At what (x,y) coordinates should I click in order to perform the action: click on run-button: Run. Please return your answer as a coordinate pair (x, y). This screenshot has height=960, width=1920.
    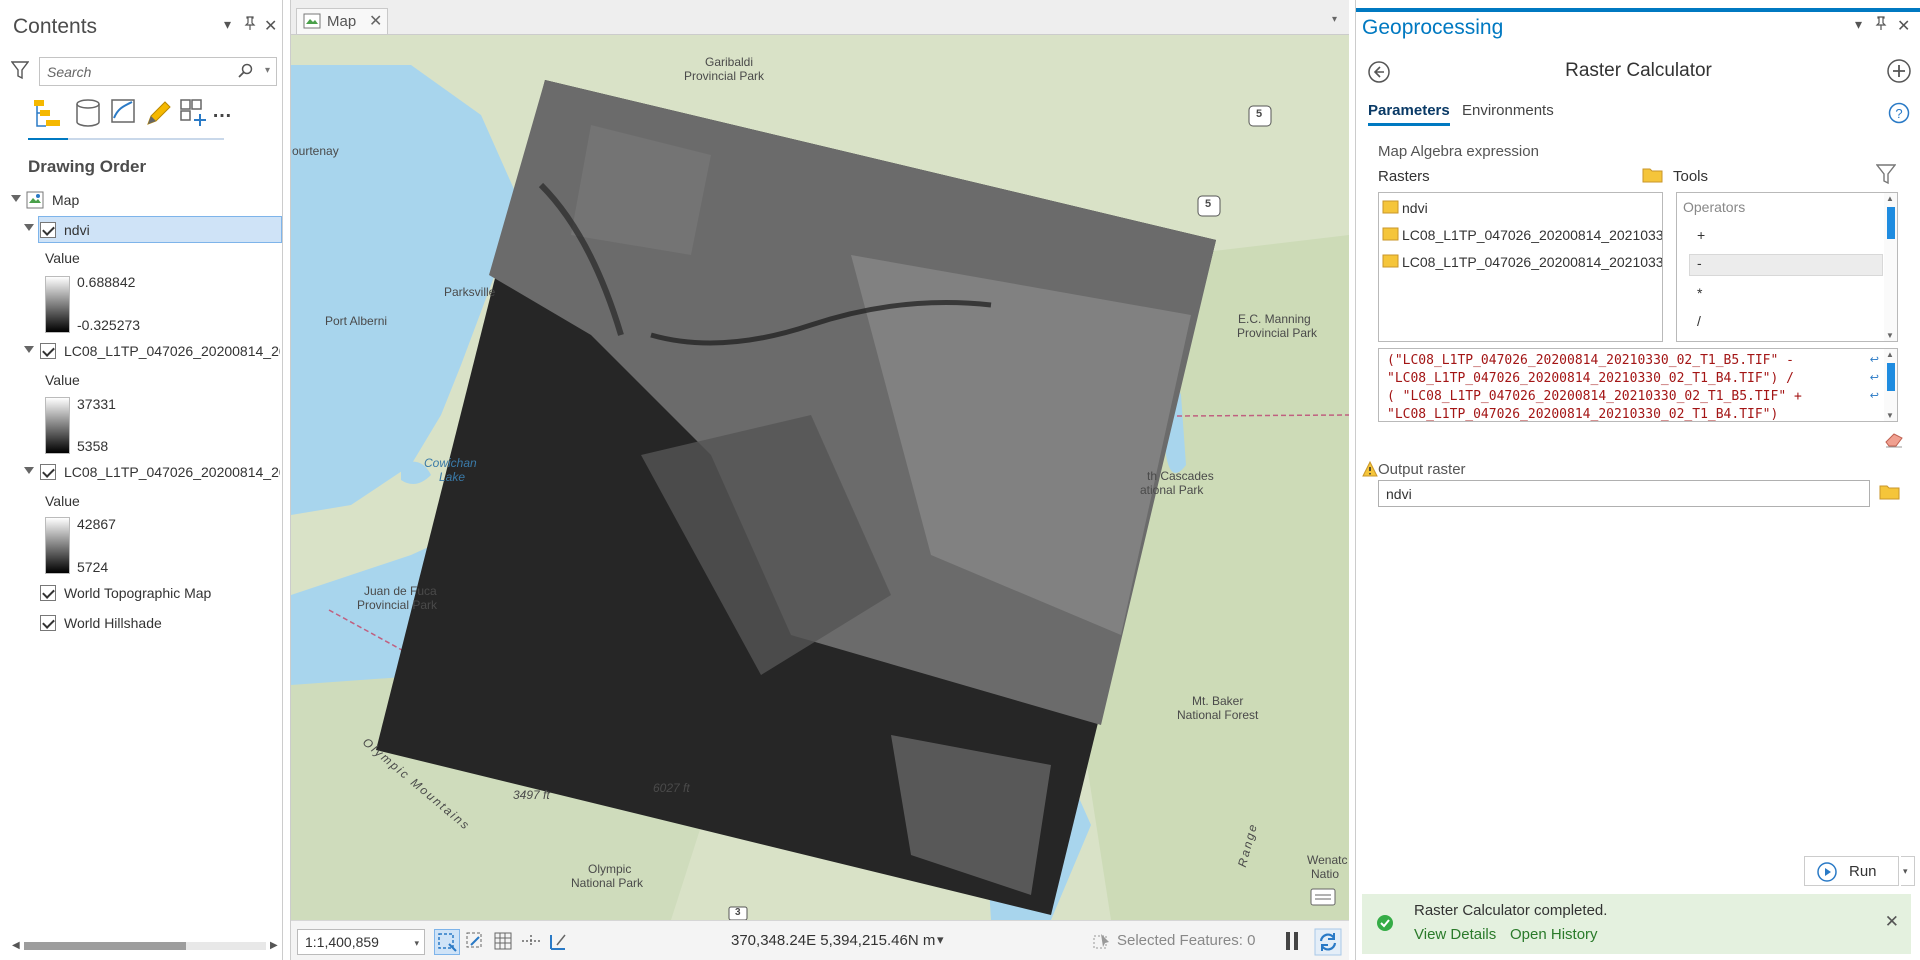
    Looking at the image, I should click on (1851, 871).